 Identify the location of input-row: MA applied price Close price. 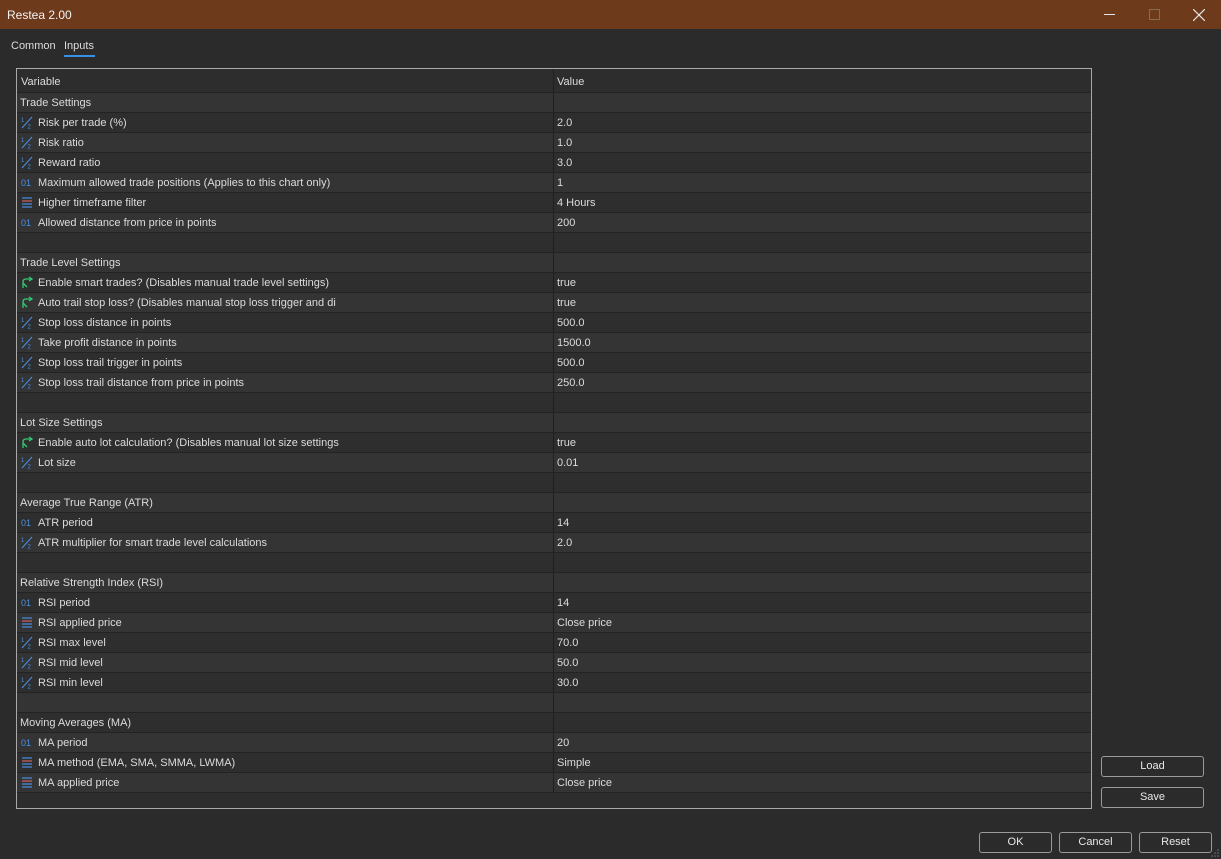
(554, 783).